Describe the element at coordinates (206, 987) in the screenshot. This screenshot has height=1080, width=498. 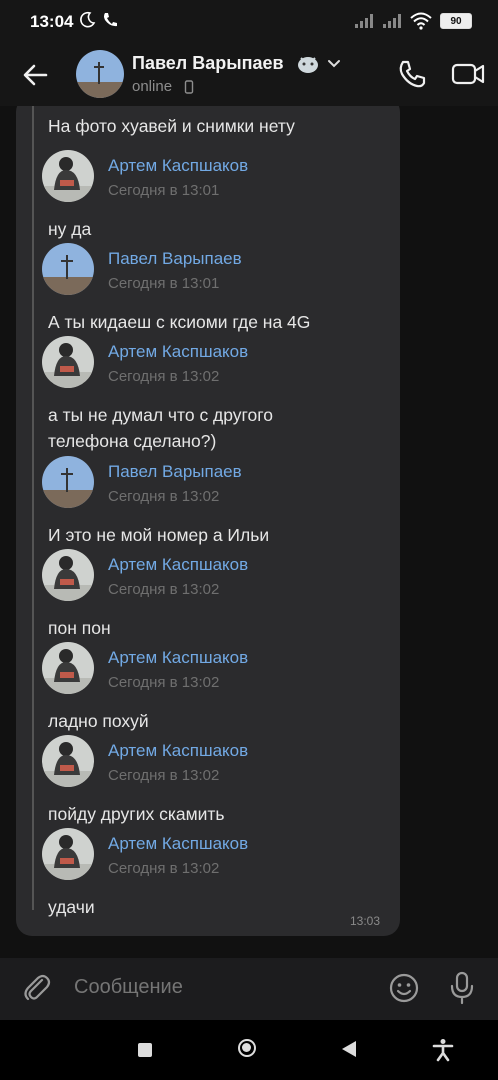
I see `message-input` at that location.